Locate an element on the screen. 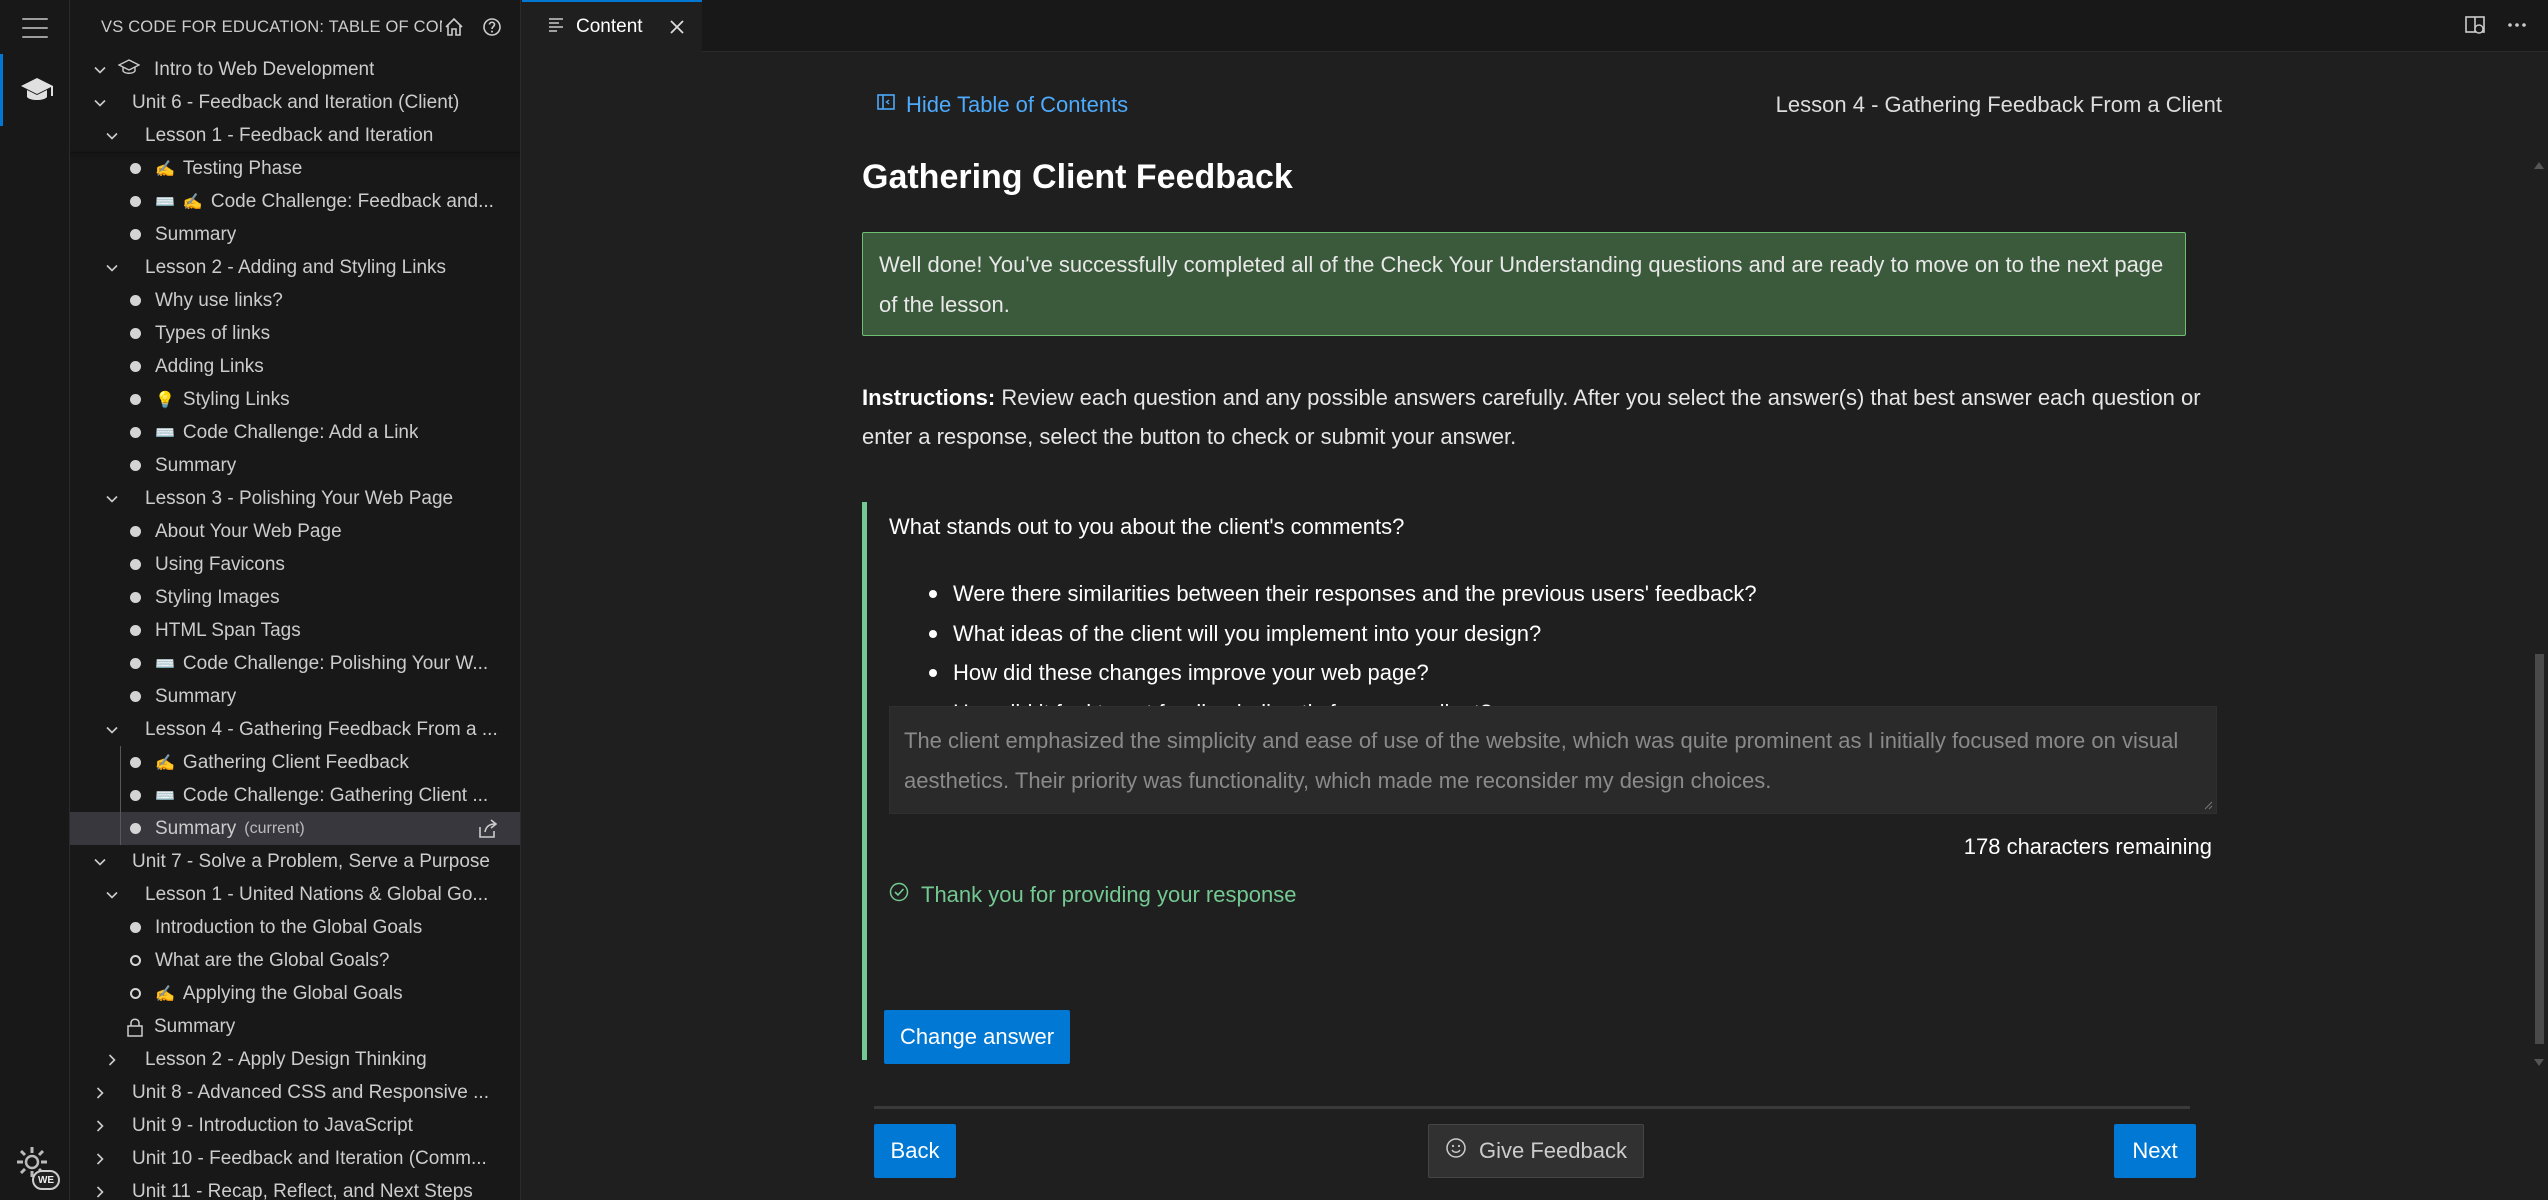  vertical-scrollbar is located at coordinates (2539, 626).